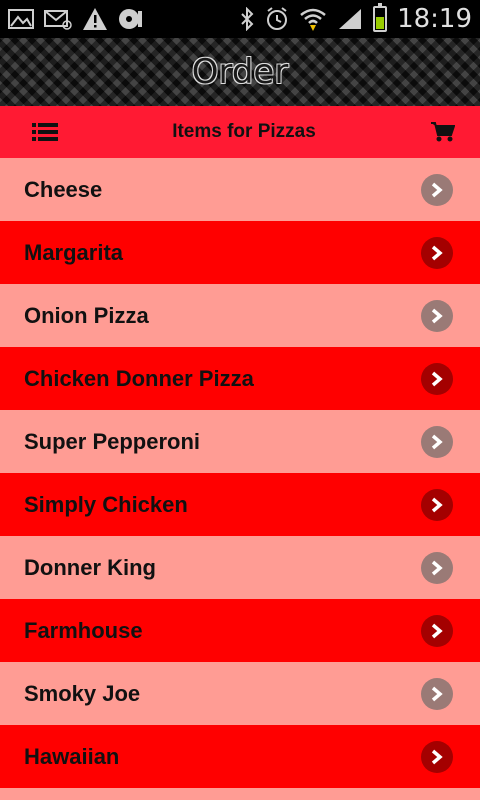  Describe the element at coordinates (240, 630) in the screenshot. I see `list-item-farmhouse: Farmhouse` at that location.